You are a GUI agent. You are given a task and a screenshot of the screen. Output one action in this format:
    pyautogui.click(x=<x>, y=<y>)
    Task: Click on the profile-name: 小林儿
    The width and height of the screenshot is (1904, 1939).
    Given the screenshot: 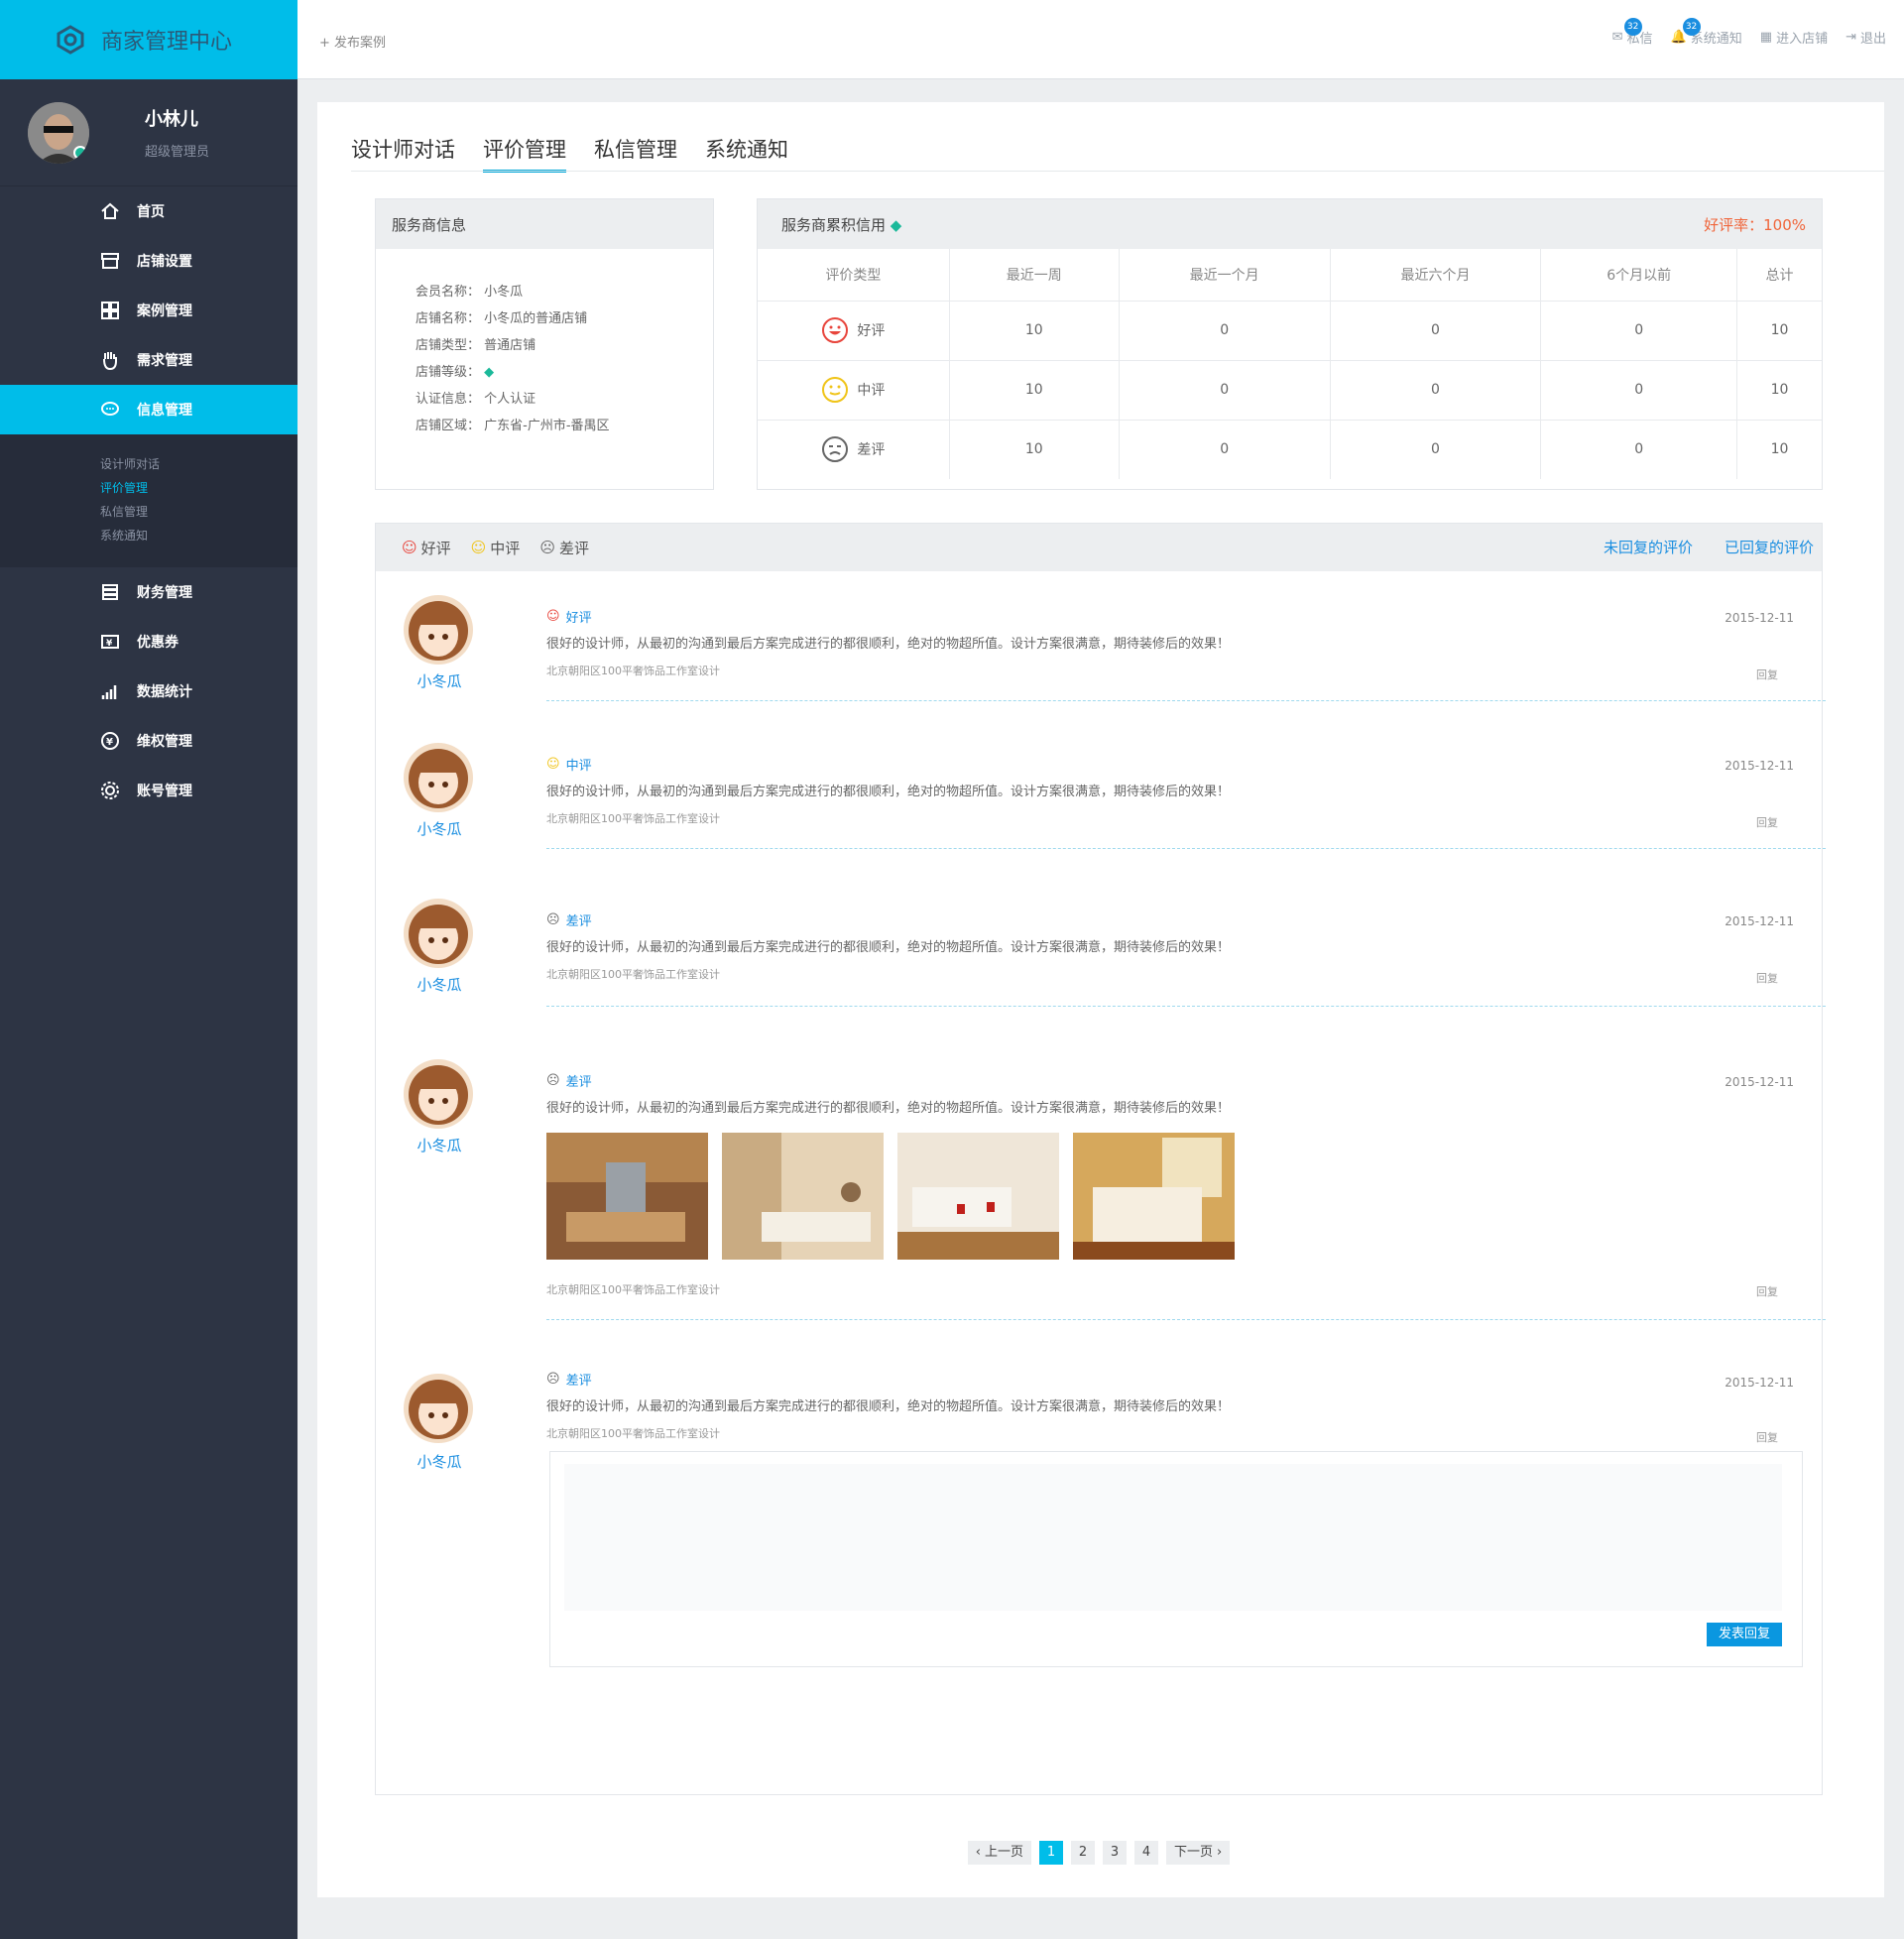 What is the action you would take?
    pyautogui.click(x=171, y=119)
    